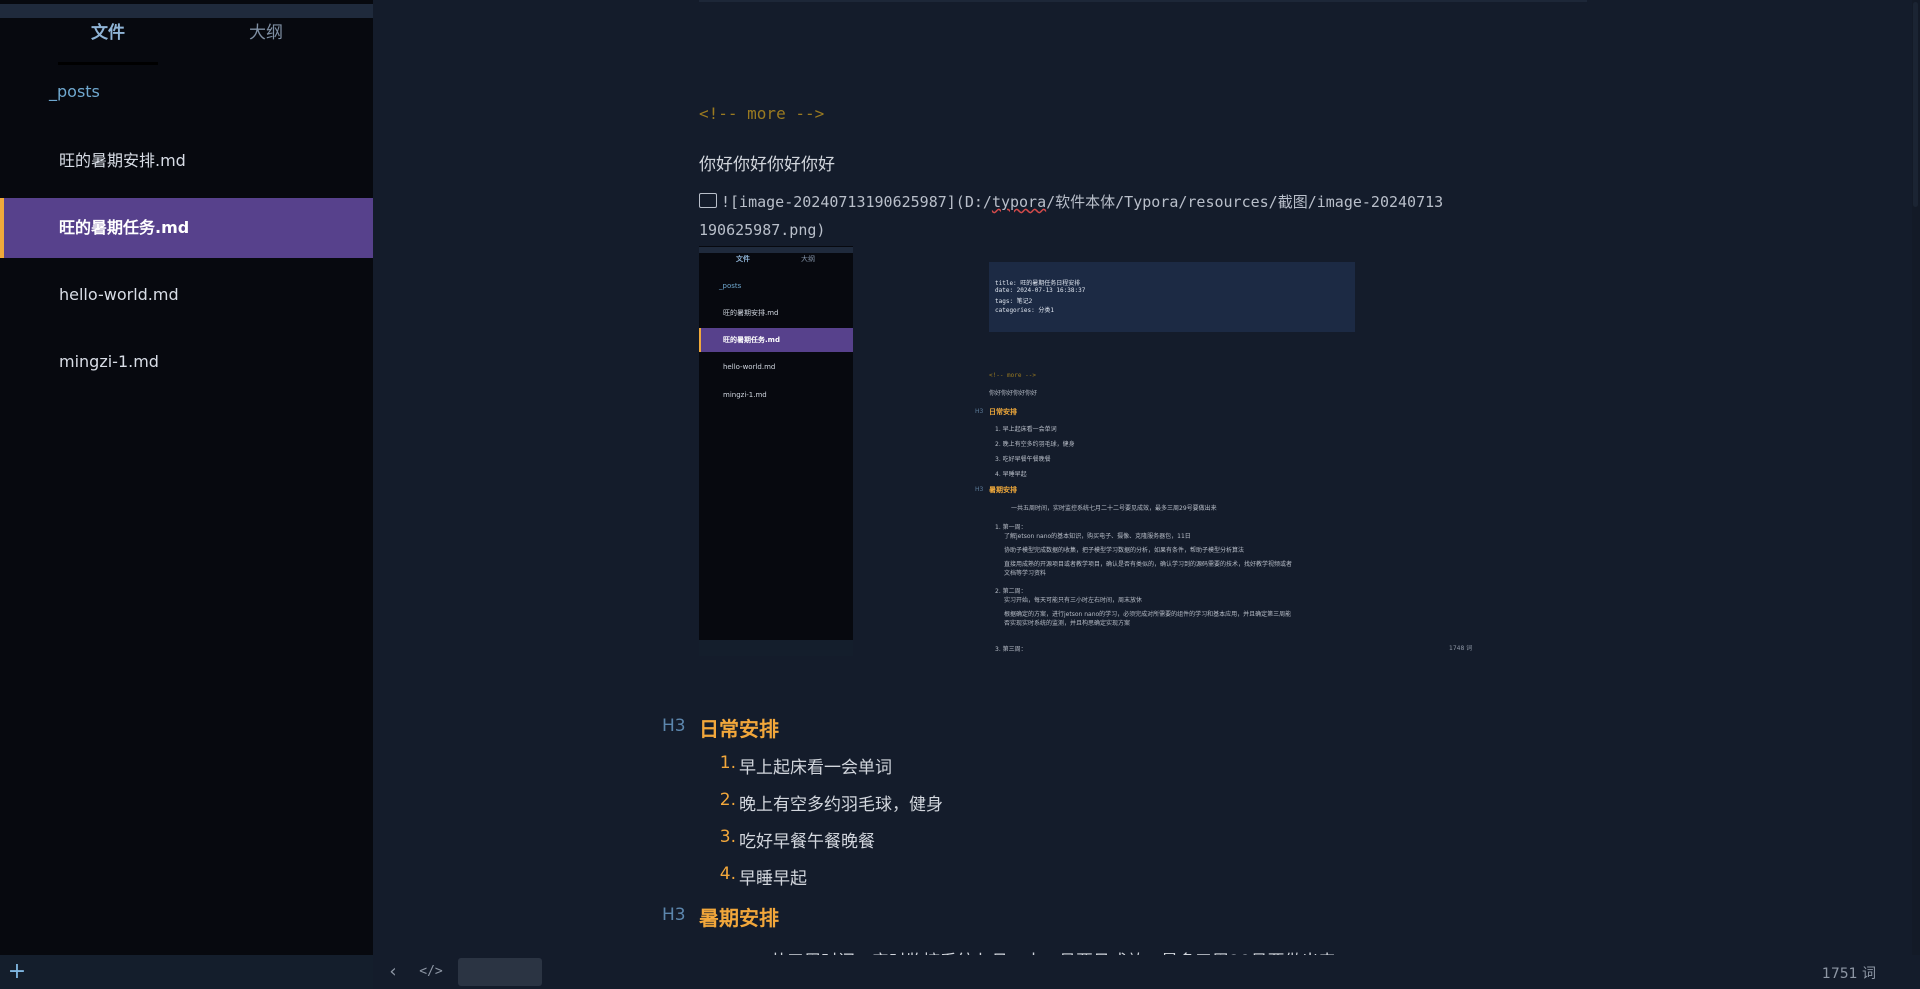  Describe the element at coordinates (807, 839) in the screenshot. I see `list-item: 吃好早餐午餐晚餐` at that location.